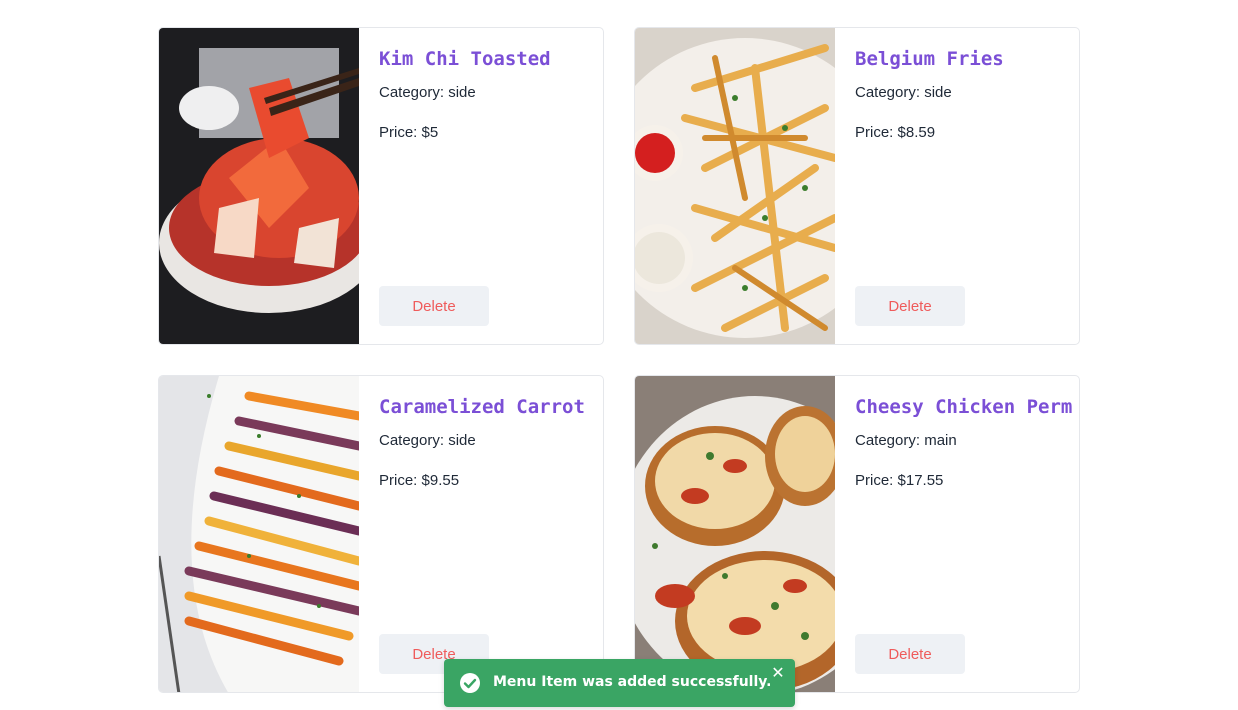  What do you see at coordinates (419, 480) in the screenshot?
I see `menu-item-price: Price: $9.55` at bounding box center [419, 480].